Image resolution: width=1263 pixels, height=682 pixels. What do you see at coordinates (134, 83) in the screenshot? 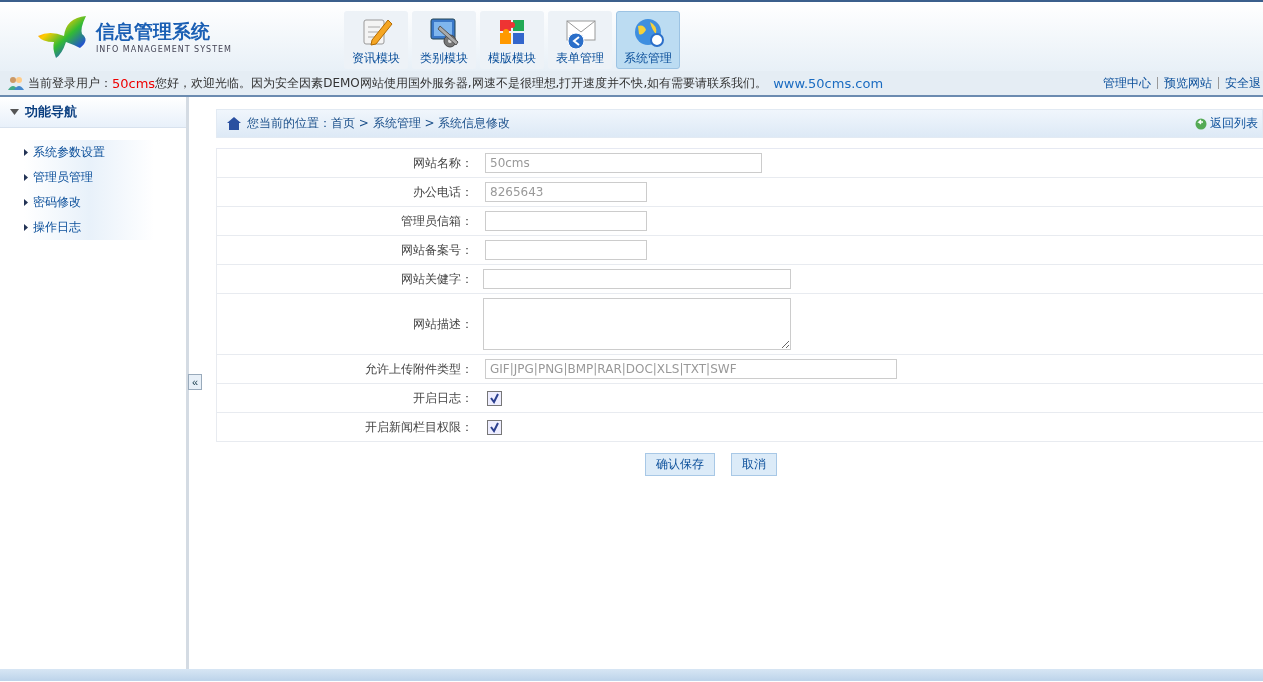
I see `username: 50cms` at bounding box center [134, 83].